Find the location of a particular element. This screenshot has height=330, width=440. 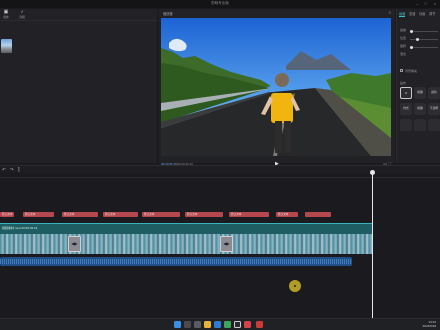

rotation-slider is located at coordinates (424, 47).